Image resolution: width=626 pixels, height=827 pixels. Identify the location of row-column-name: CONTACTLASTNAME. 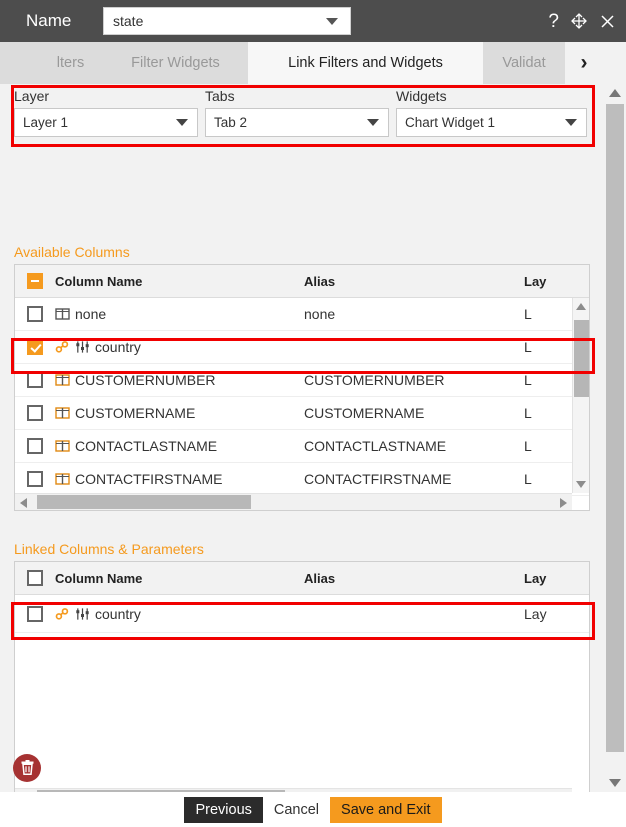
(146, 446).